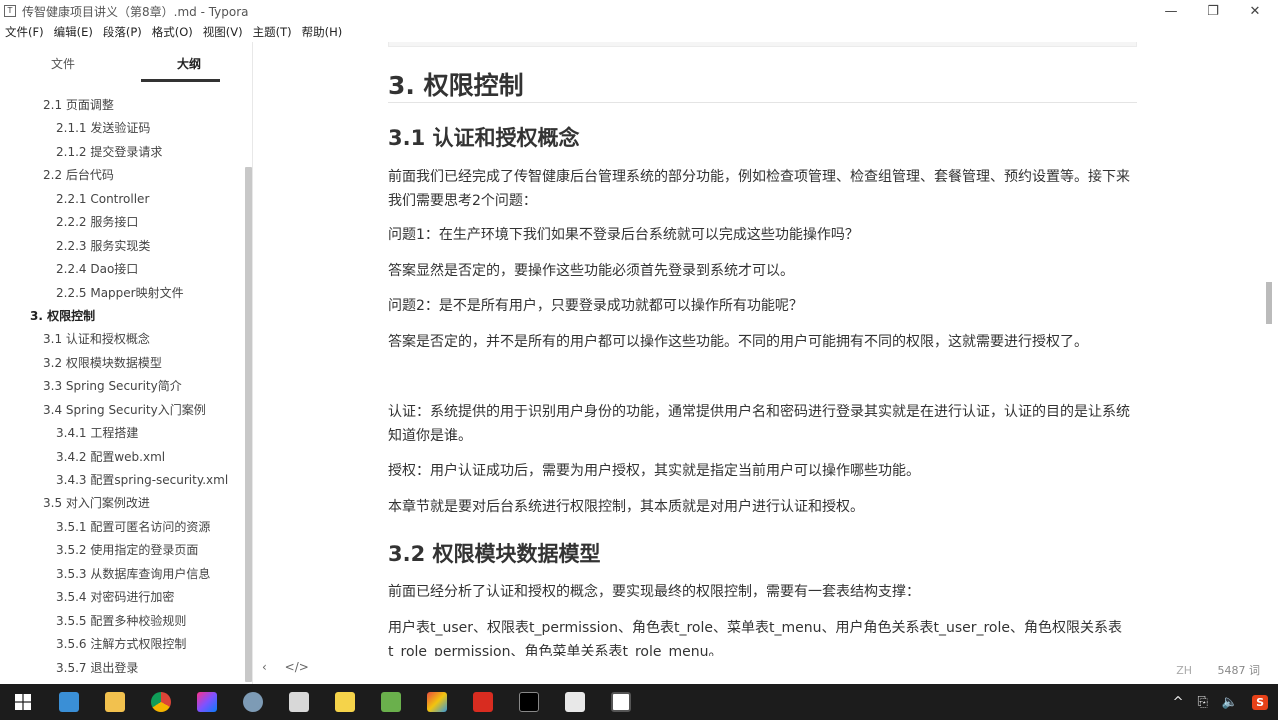  Describe the element at coordinates (654, 471) in the screenshot. I see `paragraph: 授权：用户认证成功后，需要为用户授权，其实就是指定当前用户可以操作哪些功能。` at that location.